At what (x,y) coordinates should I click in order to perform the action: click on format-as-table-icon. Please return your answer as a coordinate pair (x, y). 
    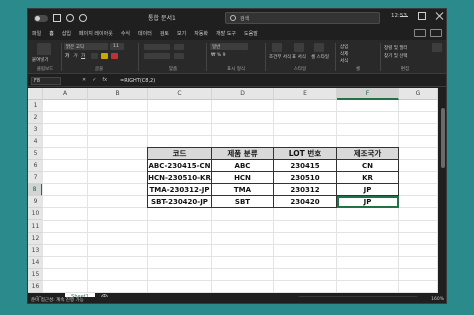
    Looking at the image, I should click on (299, 47).